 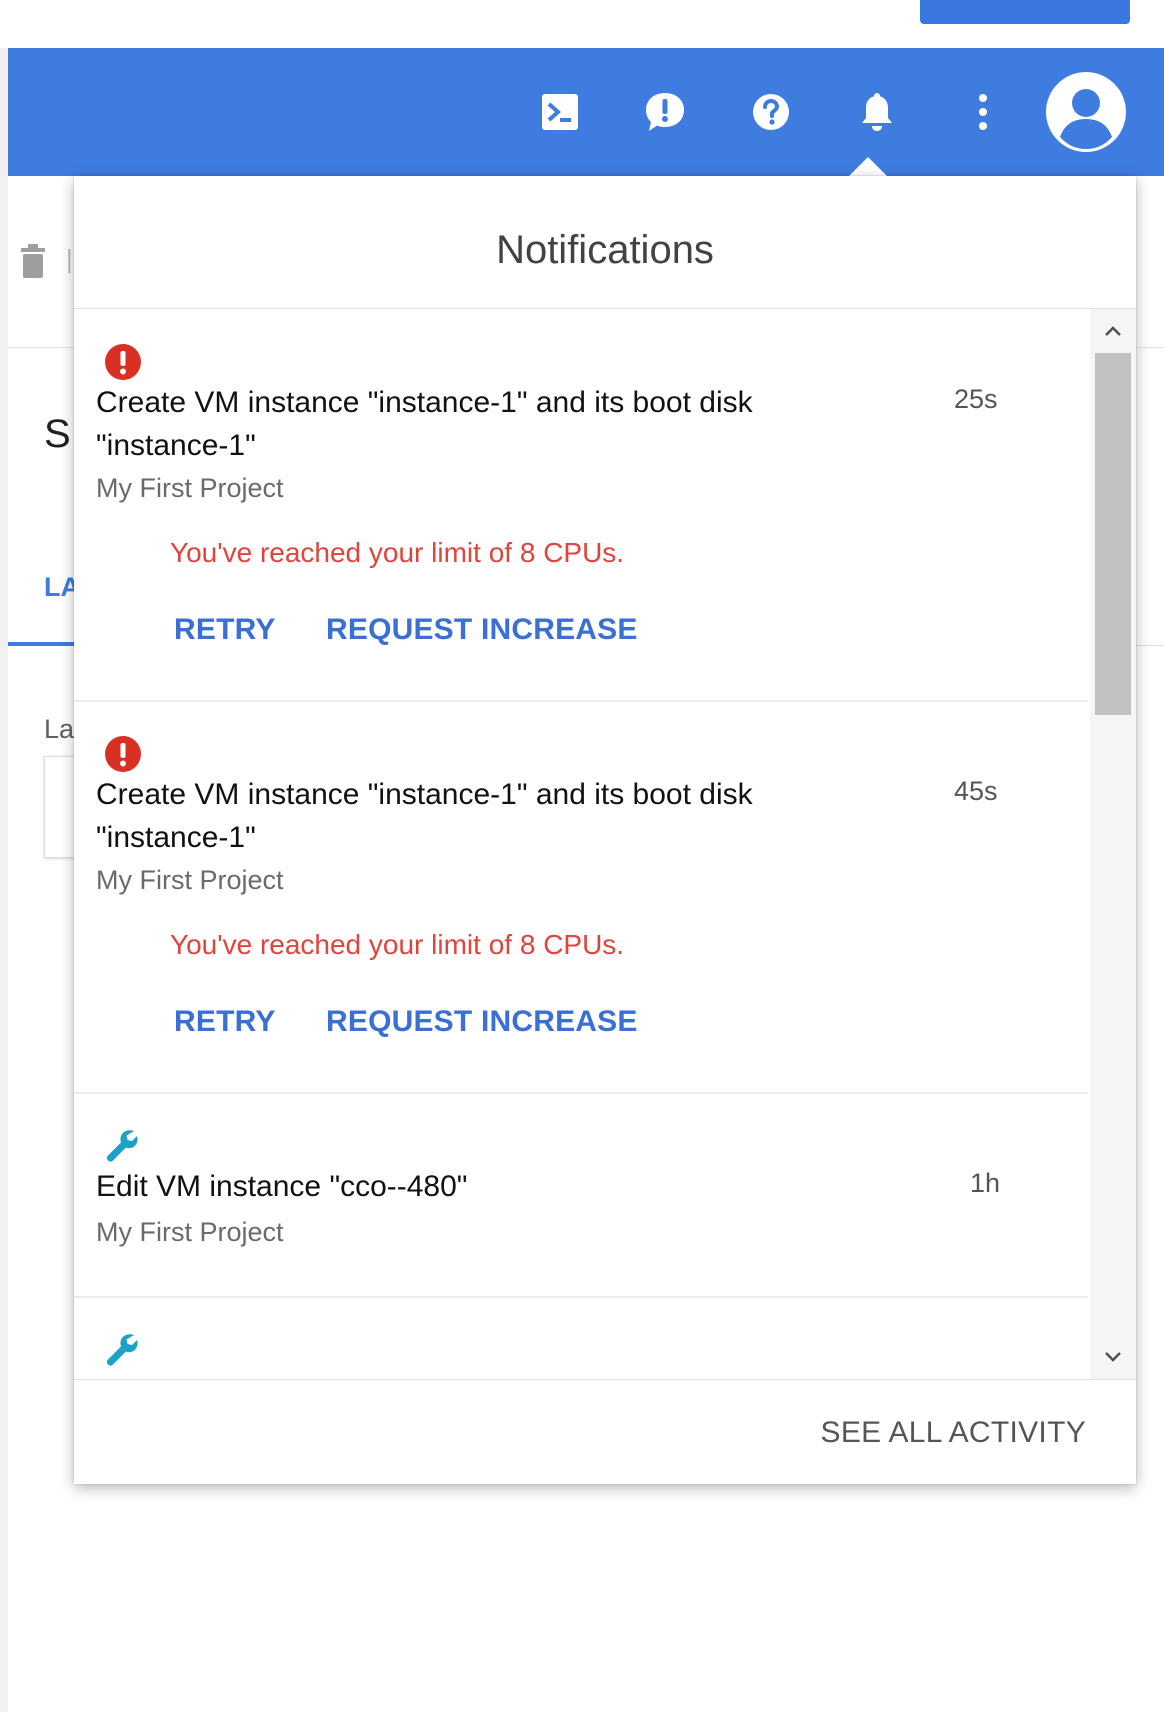 I want to click on notifications-header: Notifications, so click(x=605, y=242).